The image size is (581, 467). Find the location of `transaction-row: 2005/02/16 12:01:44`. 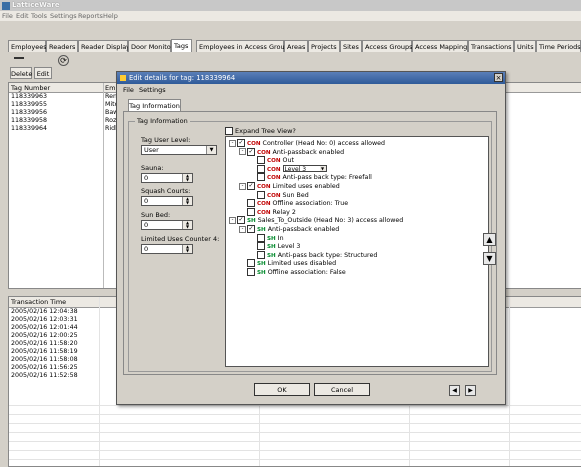

transaction-row: 2005/02/16 12:01:44 is located at coordinates (44, 327).